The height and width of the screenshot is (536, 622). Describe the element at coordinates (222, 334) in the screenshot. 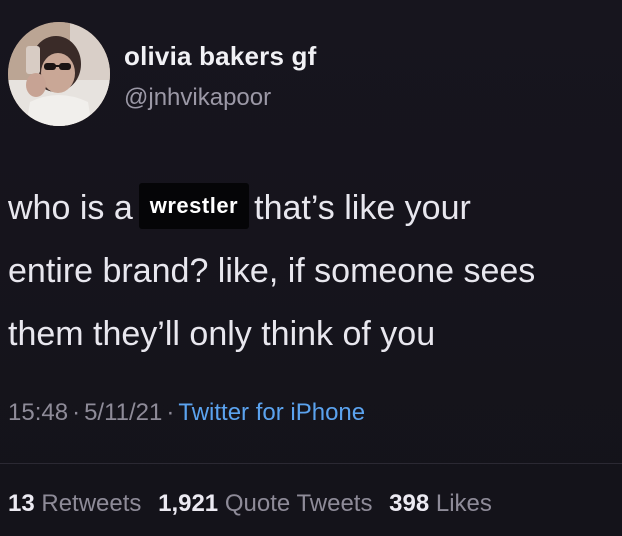

I see `tweet-line-3: them they’ll only think of you` at that location.